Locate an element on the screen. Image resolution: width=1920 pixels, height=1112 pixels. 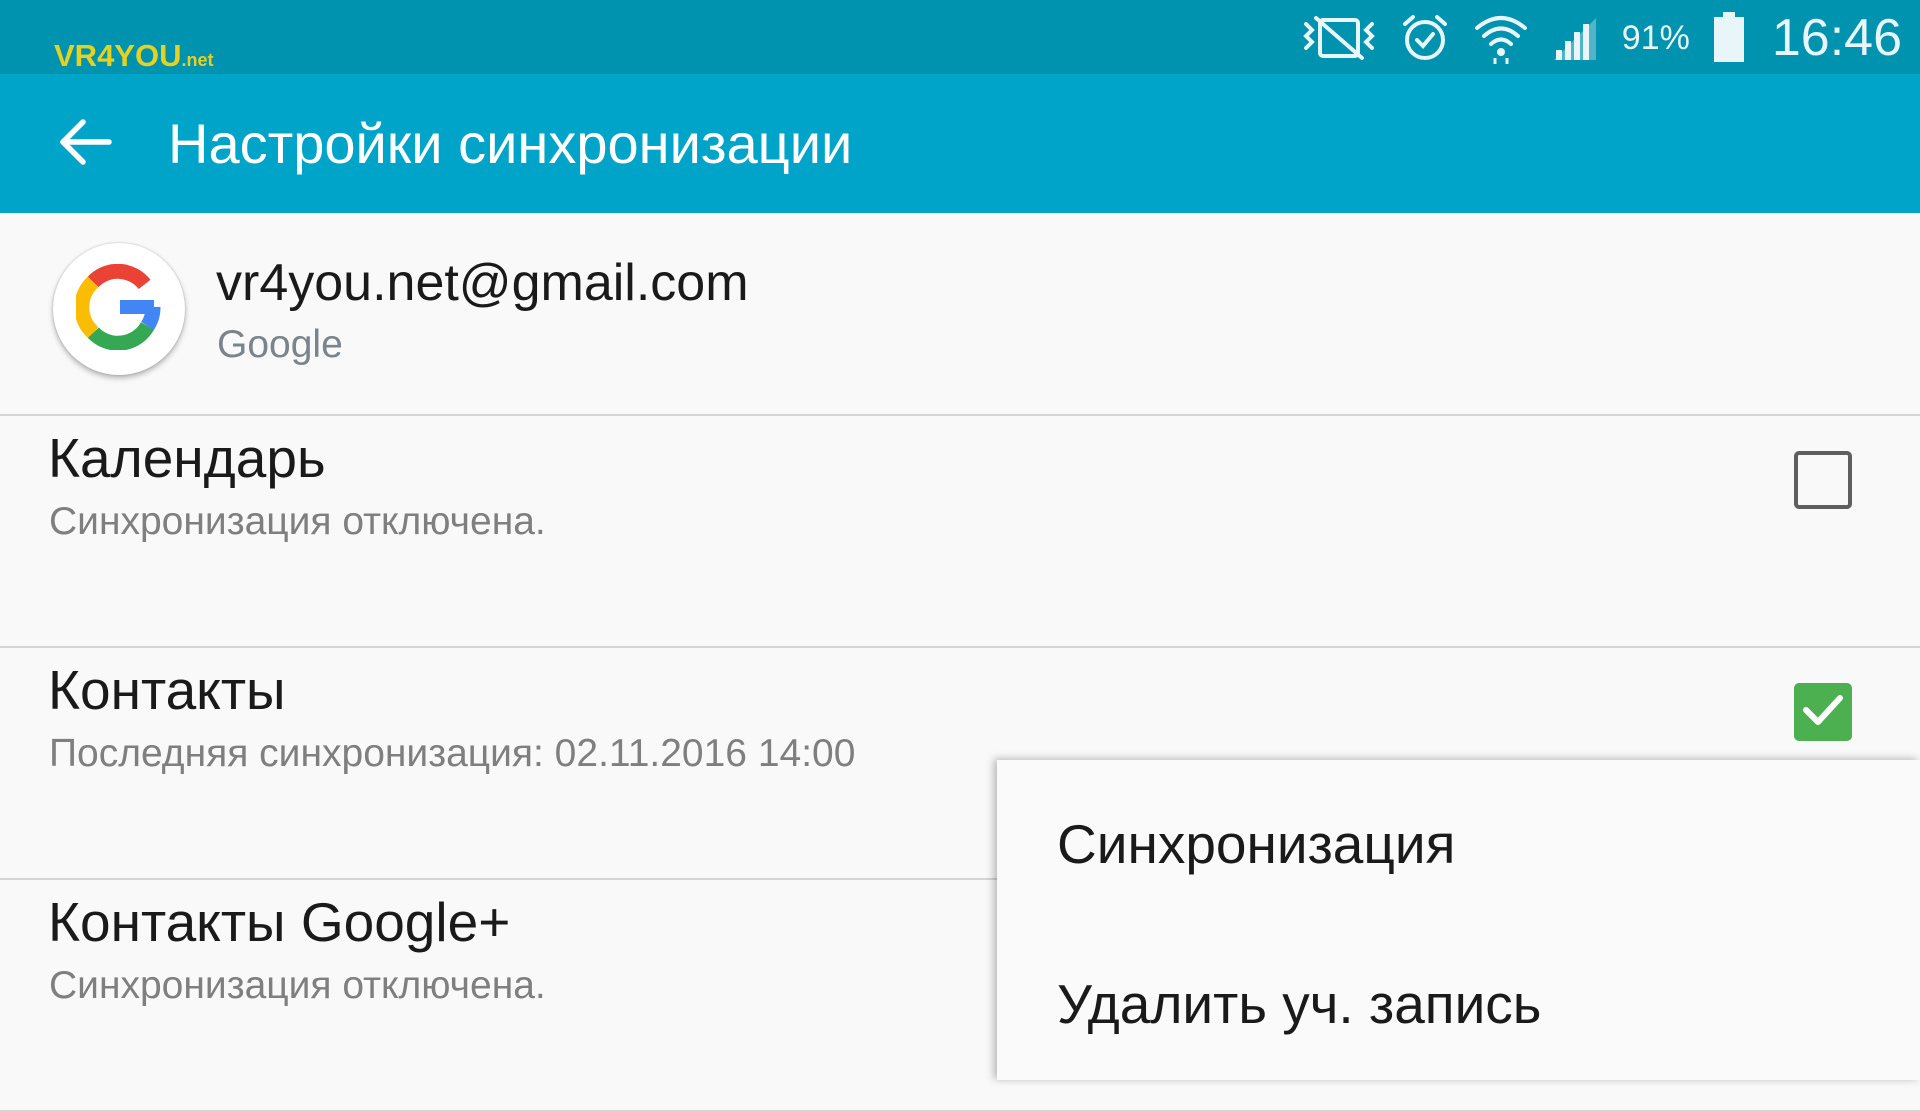
battery-icon is located at coordinates (1728, 38).